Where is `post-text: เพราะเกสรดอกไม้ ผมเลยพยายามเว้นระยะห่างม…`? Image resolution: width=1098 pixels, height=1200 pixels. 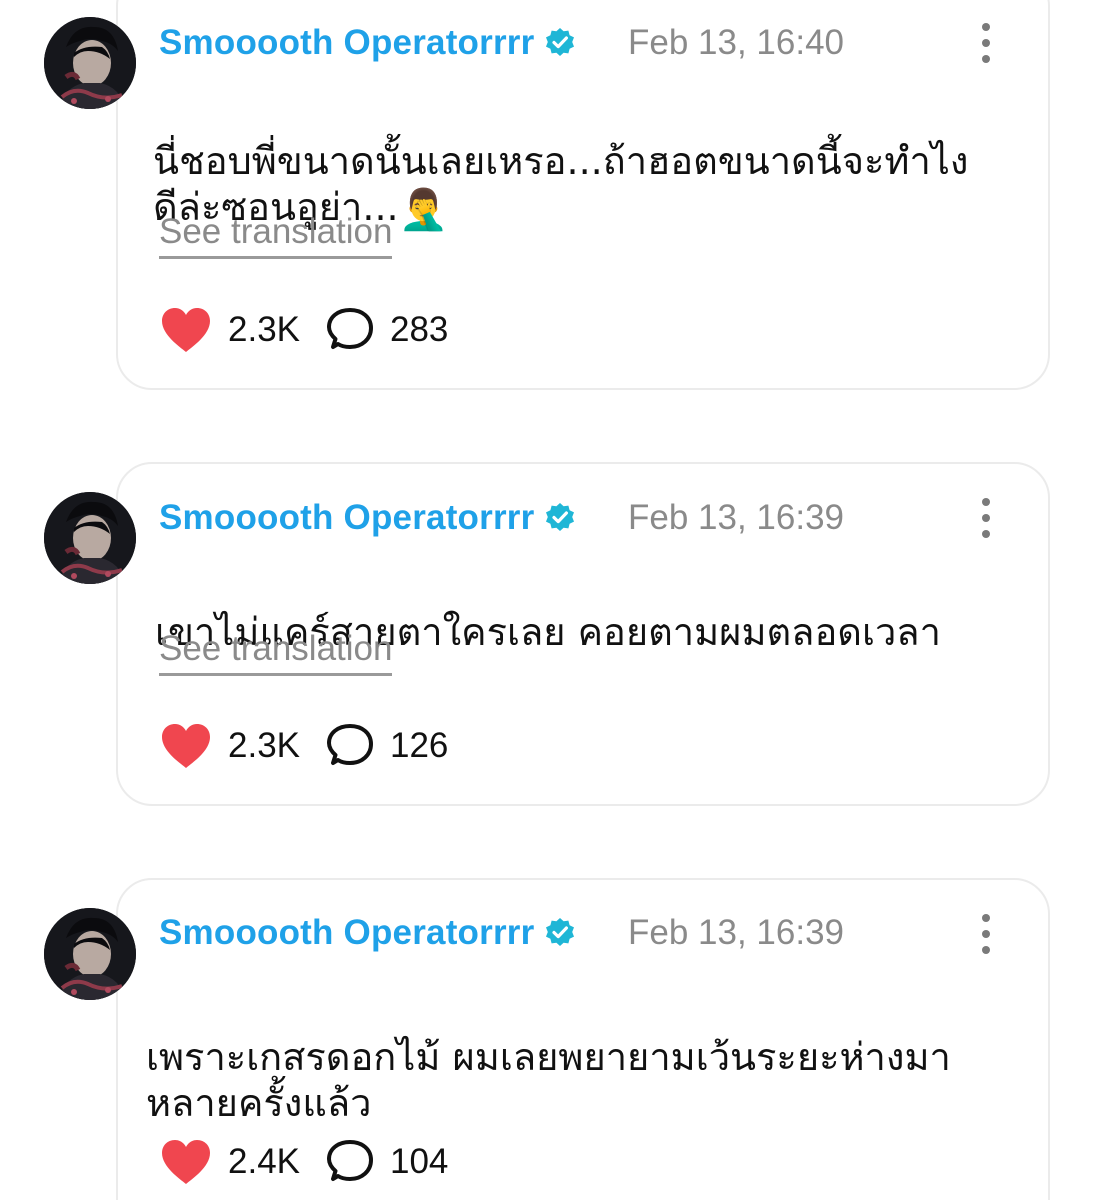 post-text: เพราะเกสรดอกไม้ ผมเลยพยายามเว้นระยะห่างม… is located at coordinates (548, 1057).